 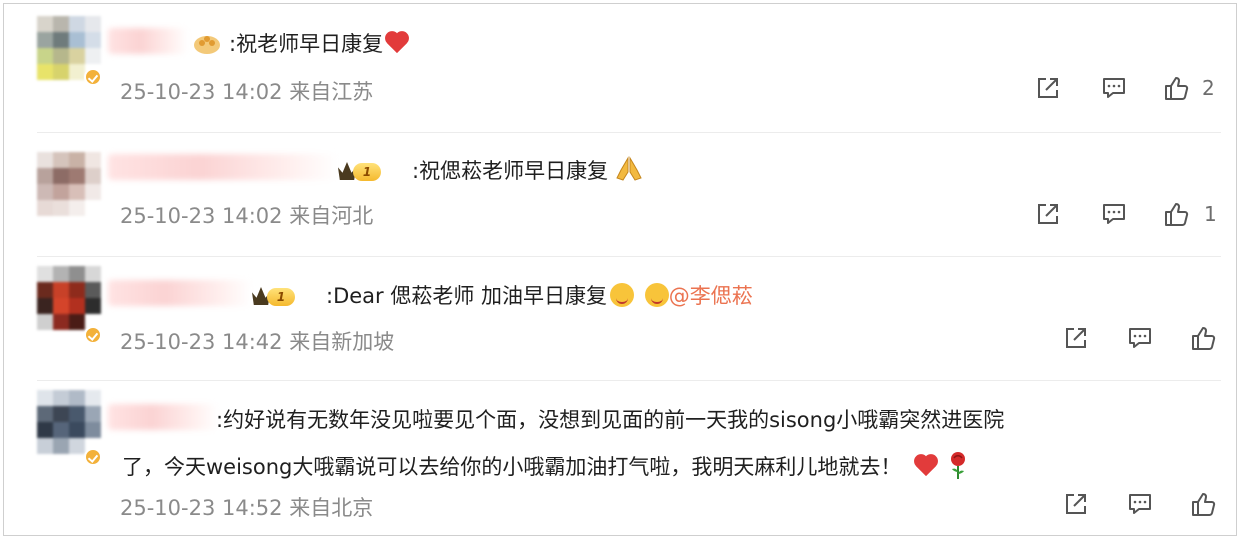 I want to click on comment-date: 25-10-23 14:42, so click(x=201, y=342).